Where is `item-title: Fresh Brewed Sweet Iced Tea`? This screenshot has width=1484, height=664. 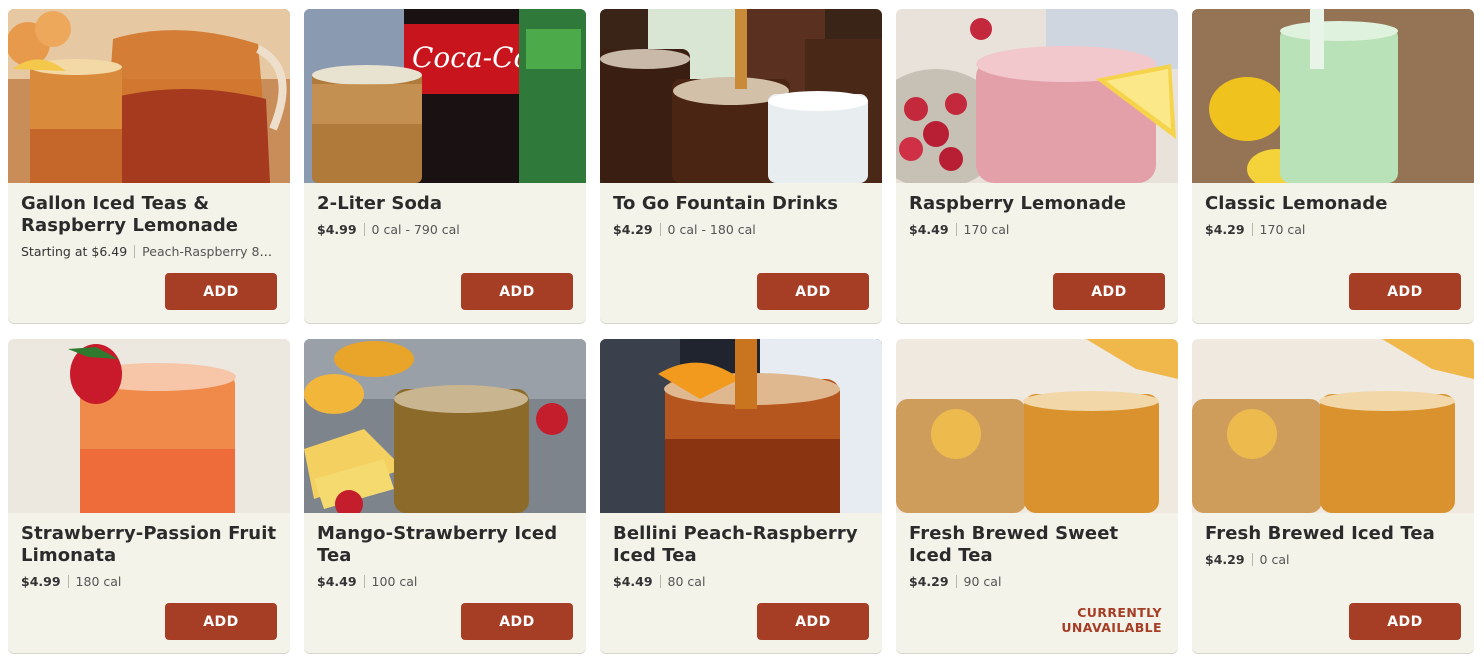 item-title: Fresh Brewed Sweet Iced Tea is located at coordinates (1037, 545).